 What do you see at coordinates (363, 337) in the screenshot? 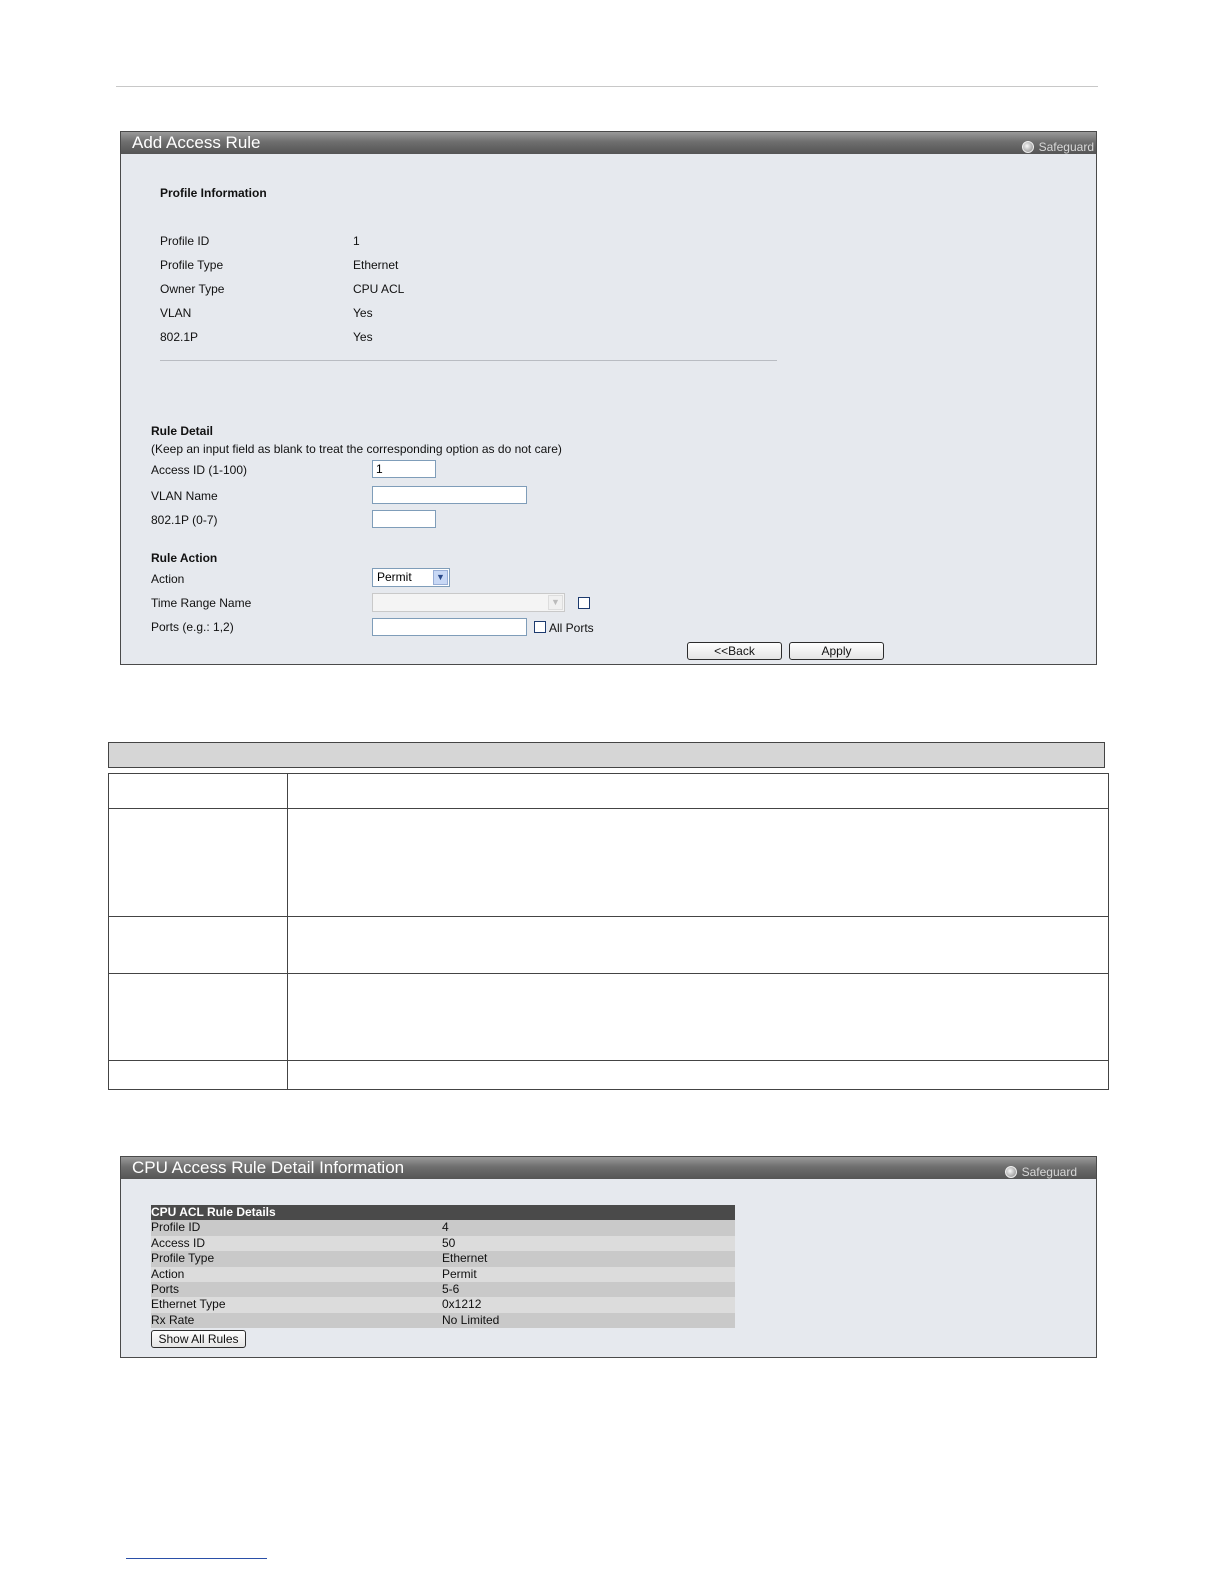
I see `dot1p-value: Yes` at bounding box center [363, 337].